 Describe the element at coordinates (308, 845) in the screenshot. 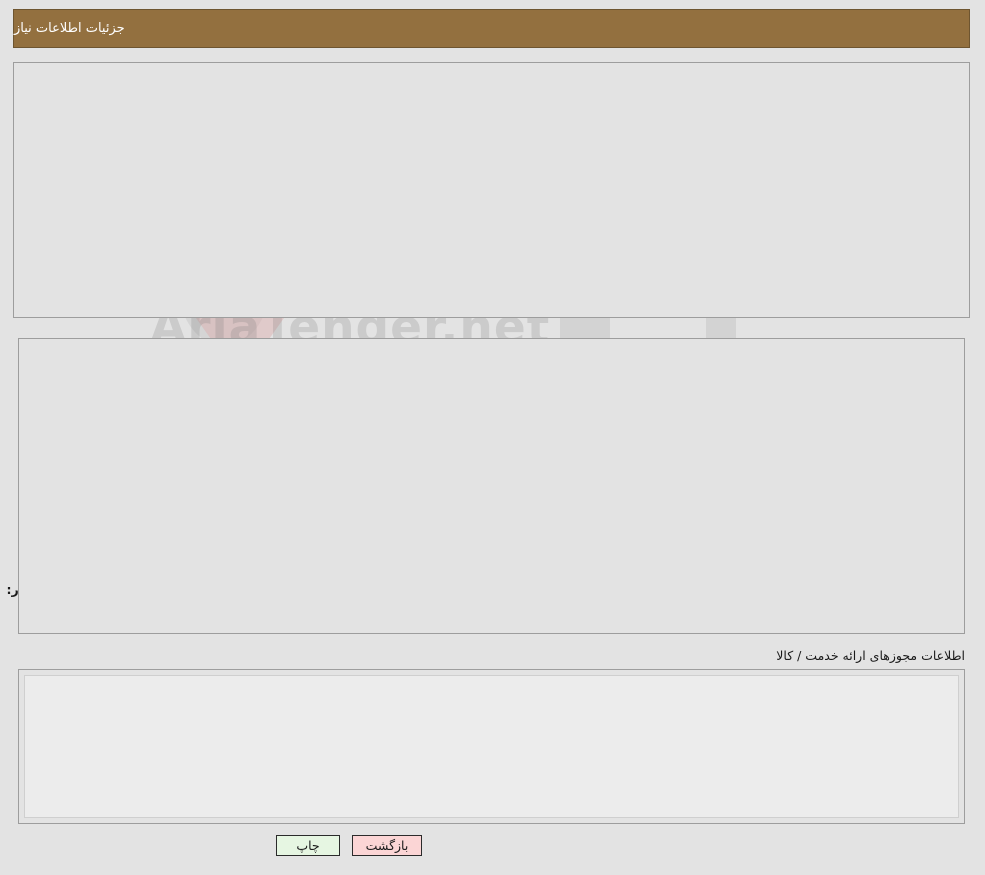

I see `print-button: چاپ` at that location.